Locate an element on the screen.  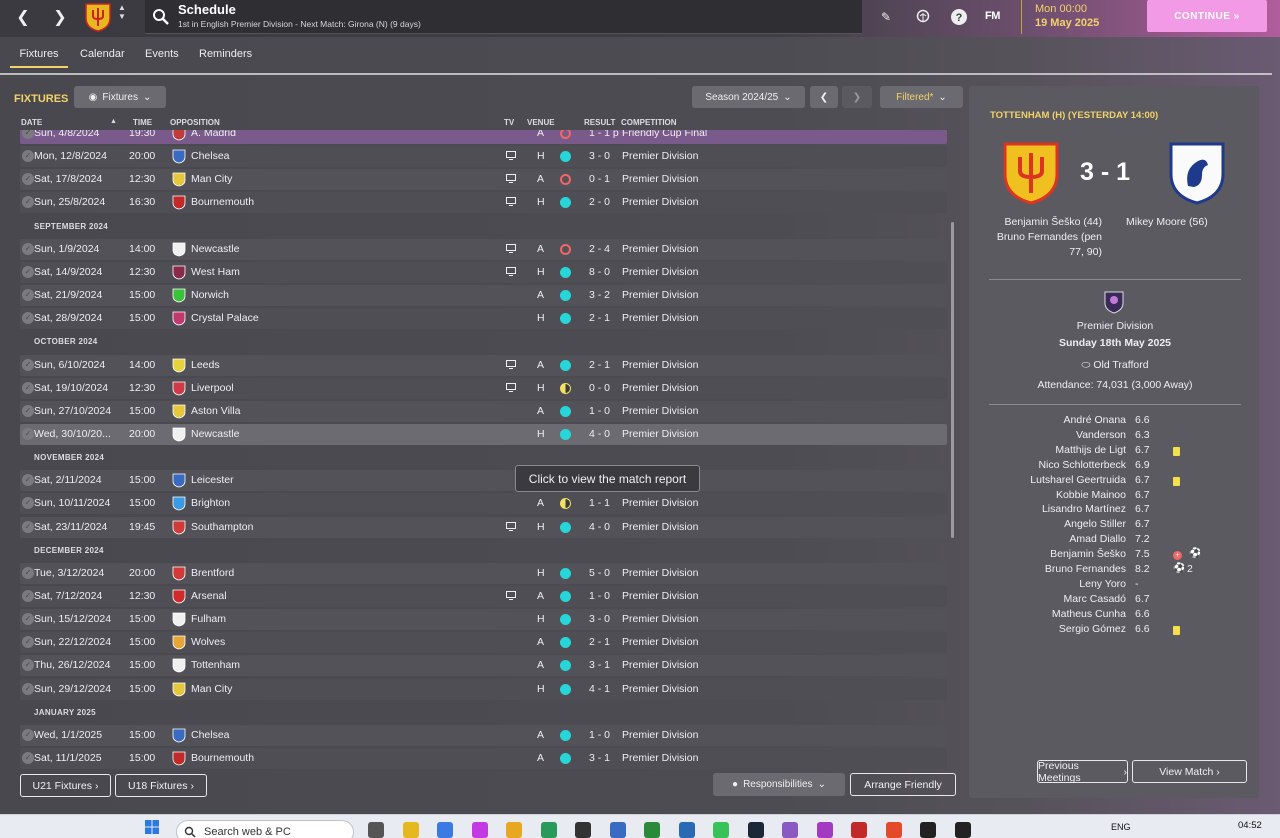
fixture-opposition: Brentford is located at coordinates (212, 573).